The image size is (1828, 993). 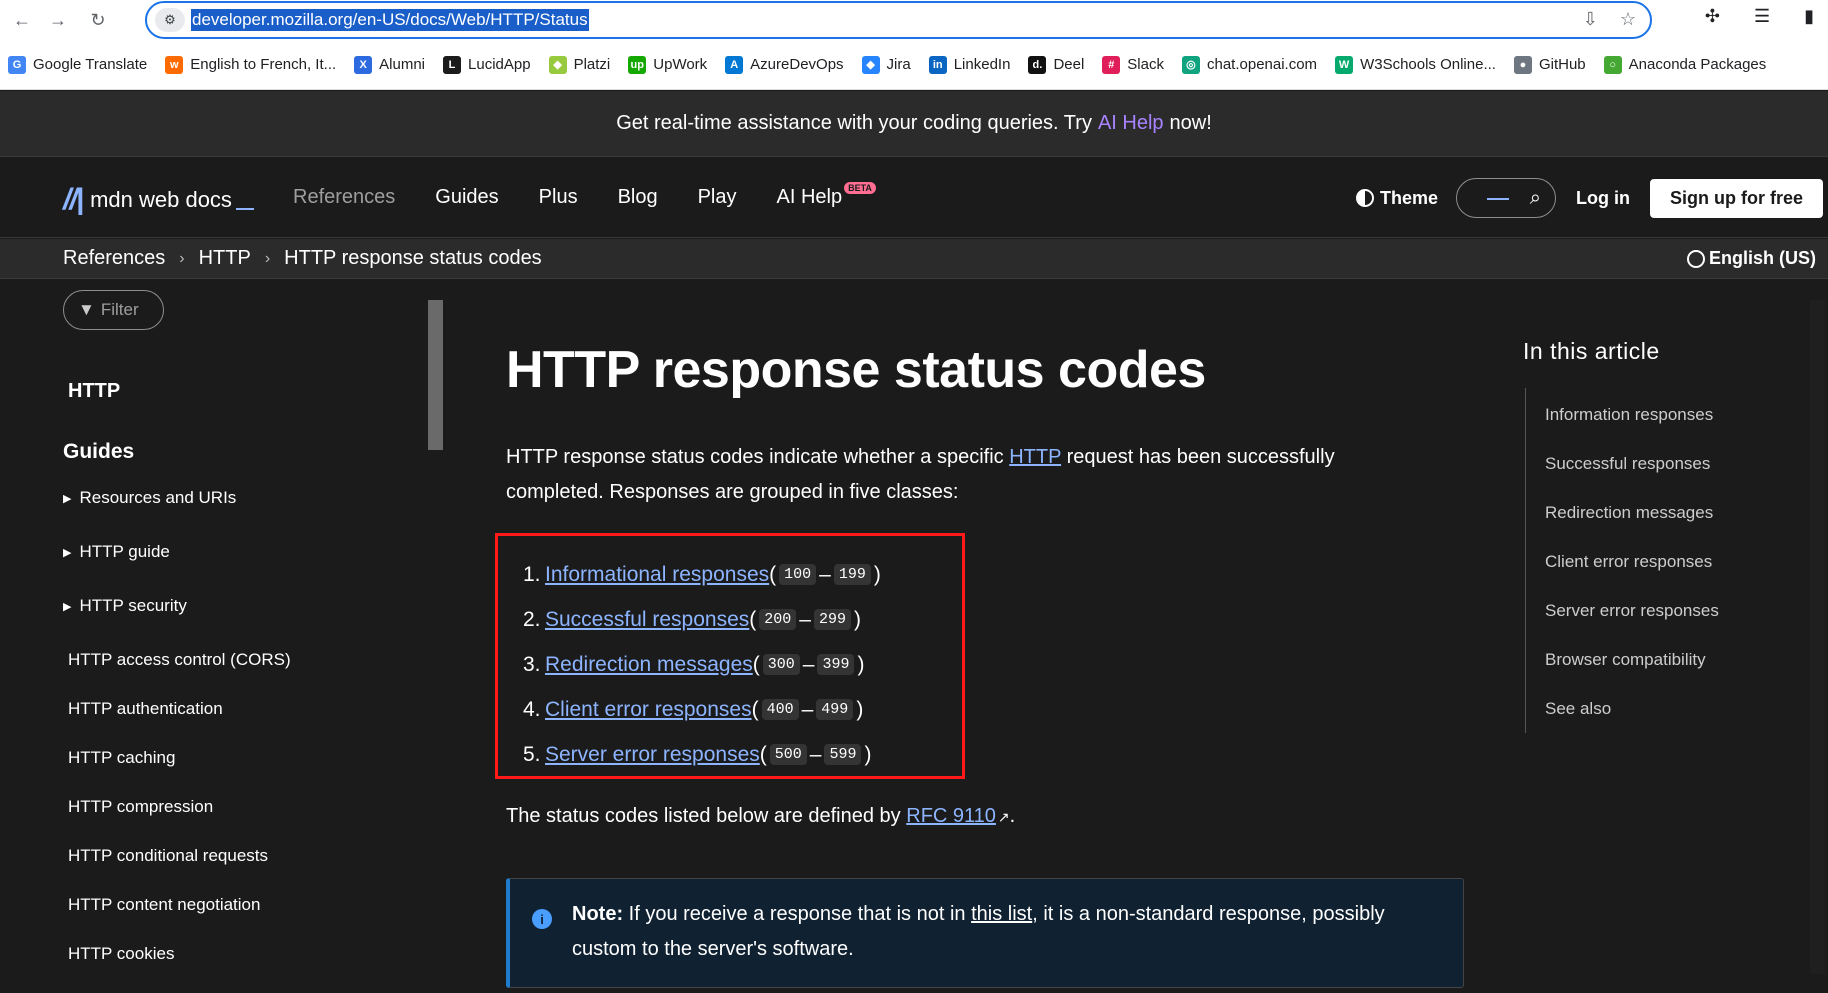 What do you see at coordinates (1603, 198) in the screenshot?
I see `login-link: Log in` at bounding box center [1603, 198].